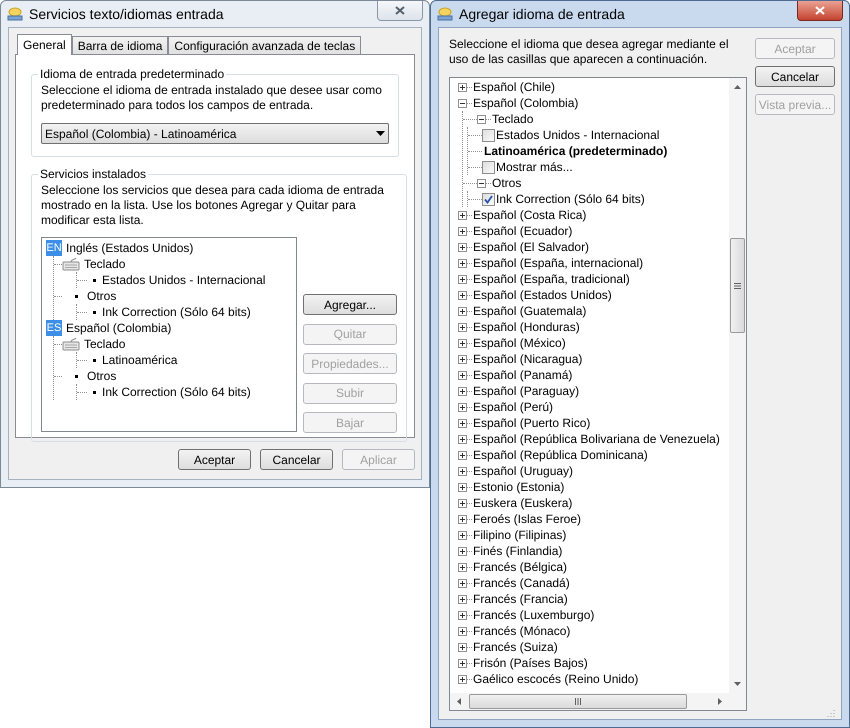  I want to click on vertical-scrollbar, so click(737, 385).